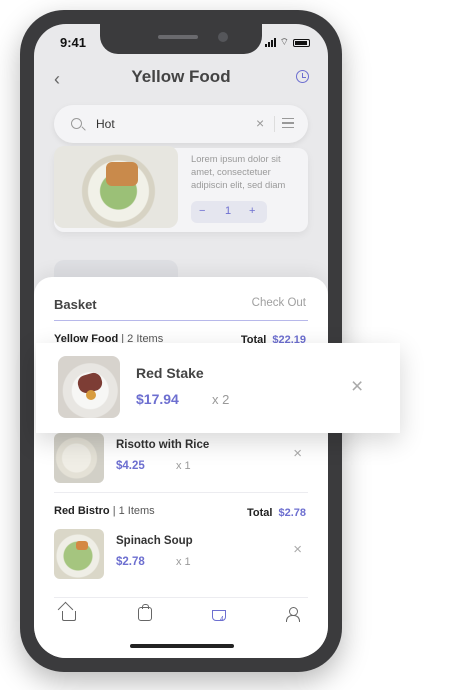  Describe the element at coordinates (76, 123) in the screenshot. I see `search-icon` at that location.